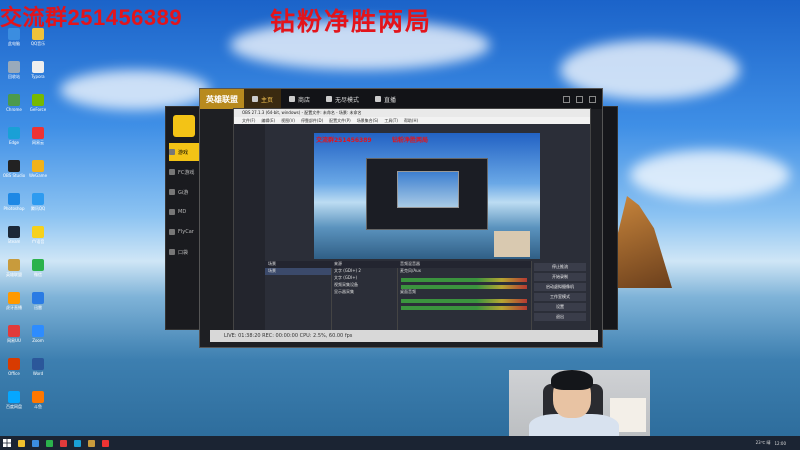 This screenshot has height=450, width=800. I want to click on obs-control-button: 设置, so click(560, 307).